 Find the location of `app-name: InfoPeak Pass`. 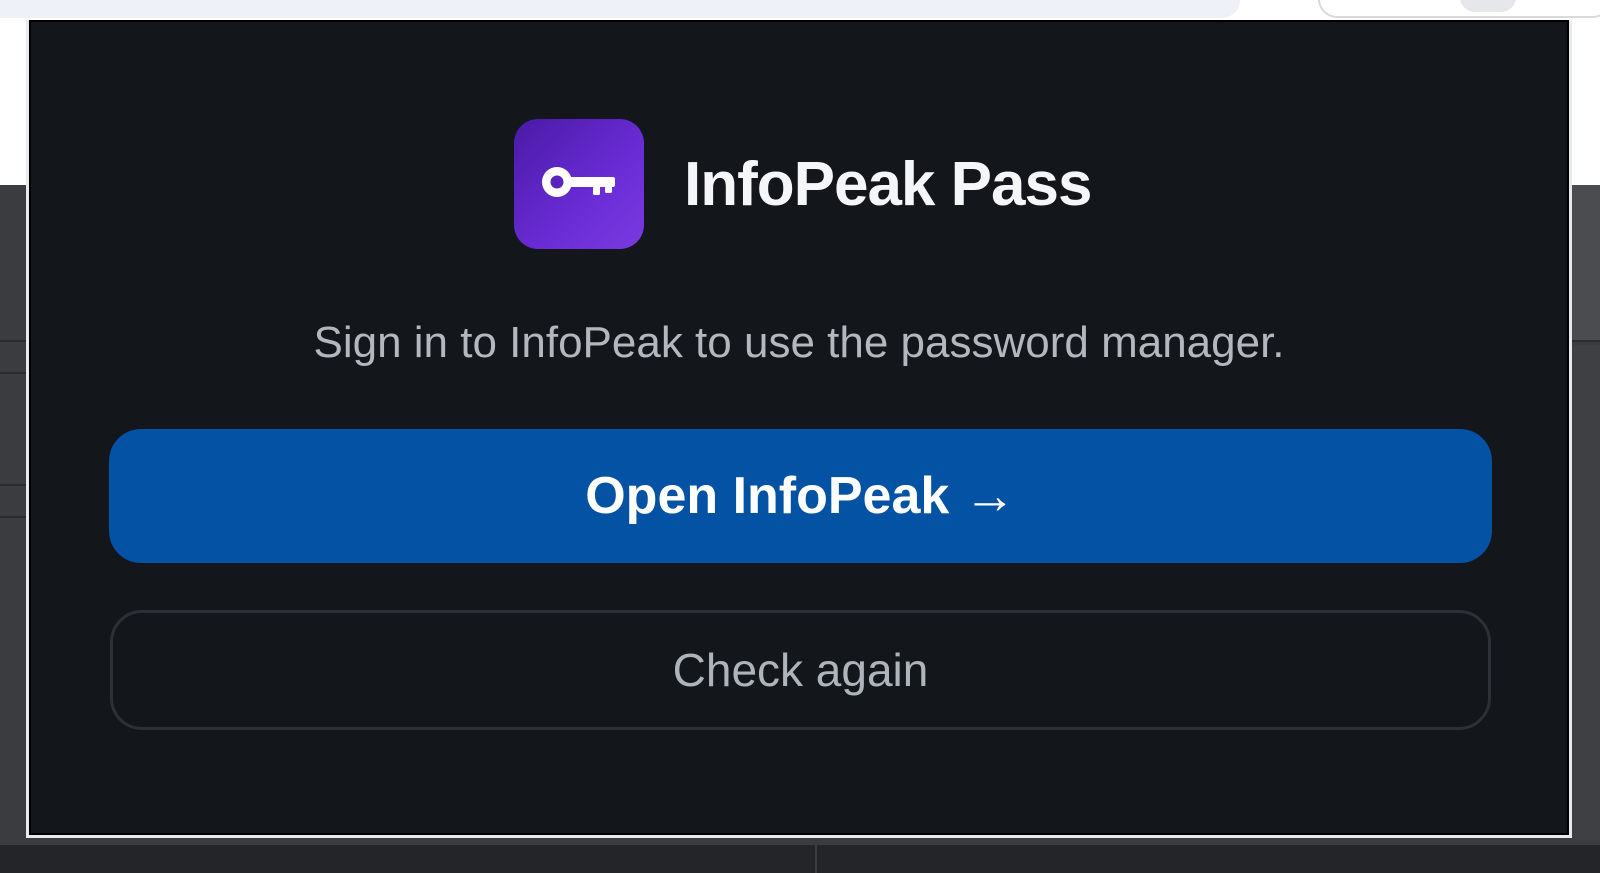

app-name: InfoPeak Pass is located at coordinates (888, 184).